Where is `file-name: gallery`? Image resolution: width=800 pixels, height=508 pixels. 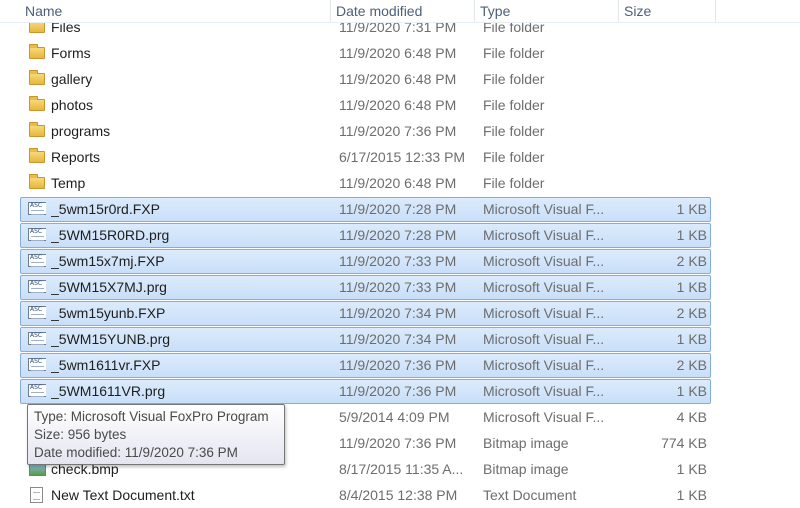 file-name: gallery is located at coordinates (72, 79).